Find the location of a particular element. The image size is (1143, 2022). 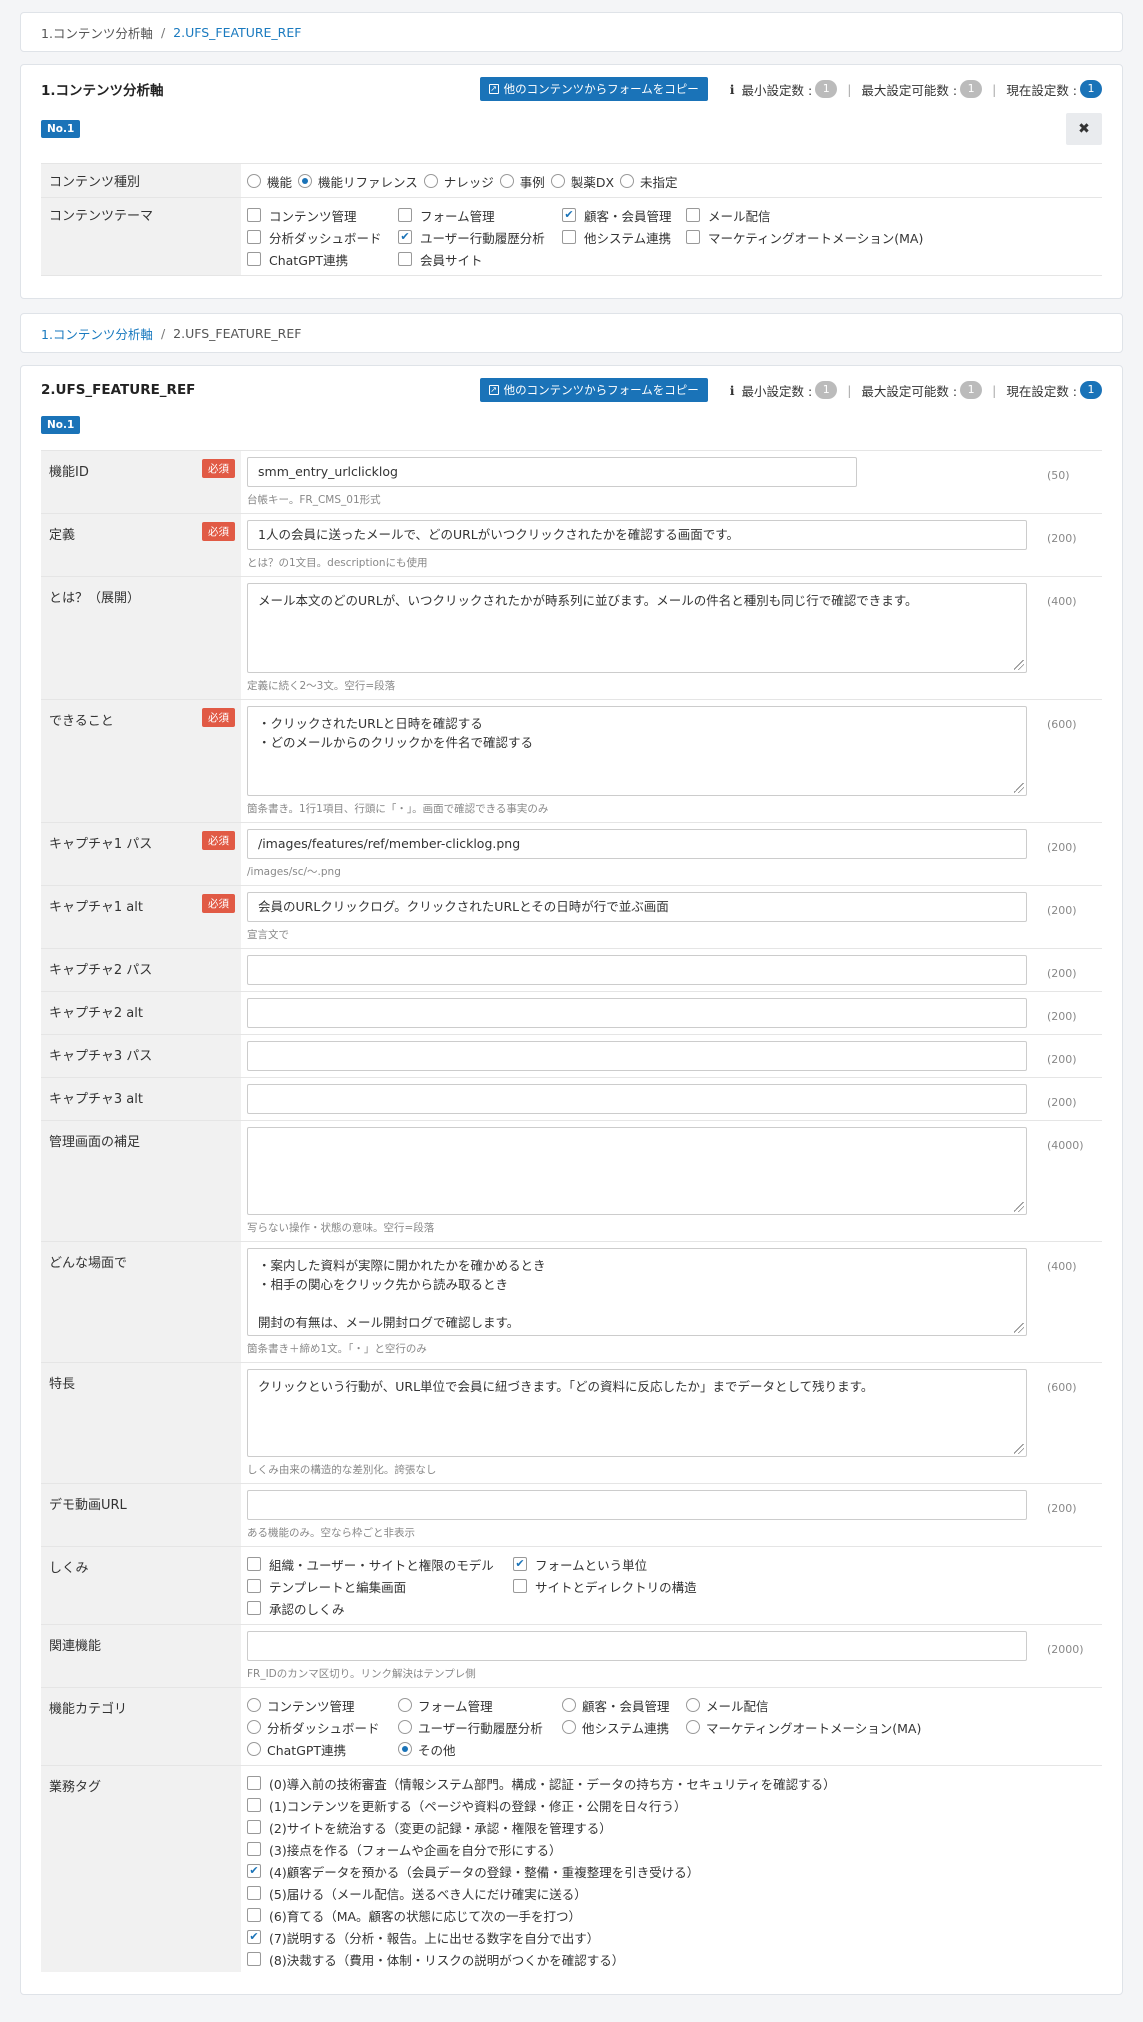

tag-option: (1)コンテンツを更新する（ページや資料の登録・修正・公開を日々行う） is located at coordinates (541, 1805).